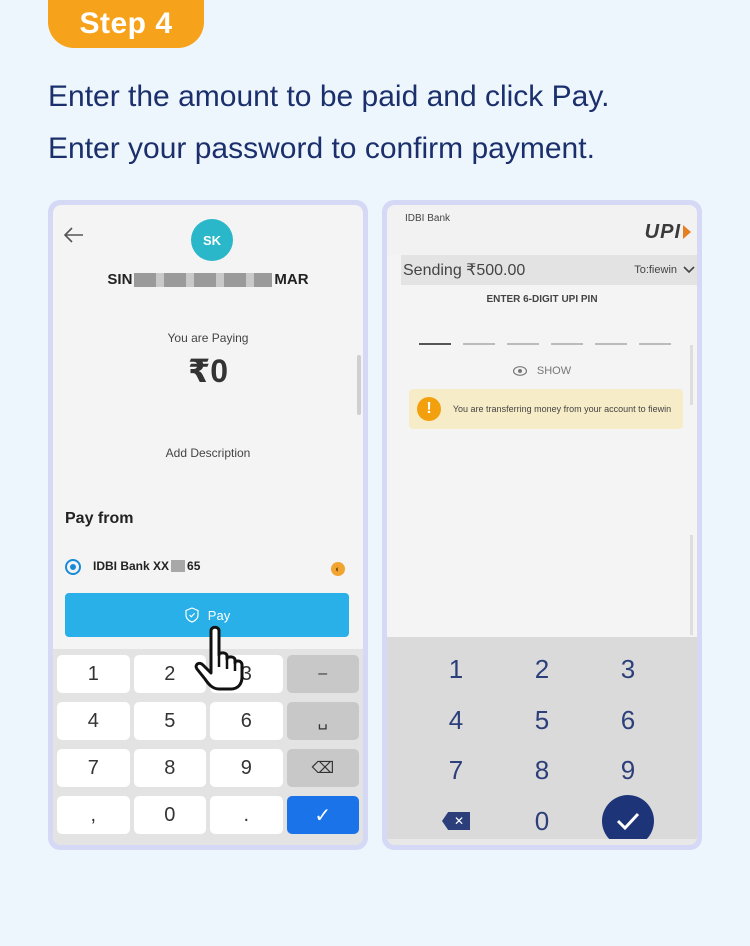 The image size is (750, 946). What do you see at coordinates (542, 230) in the screenshot?
I see `upi-header: IDBI Bank UPI` at bounding box center [542, 230].